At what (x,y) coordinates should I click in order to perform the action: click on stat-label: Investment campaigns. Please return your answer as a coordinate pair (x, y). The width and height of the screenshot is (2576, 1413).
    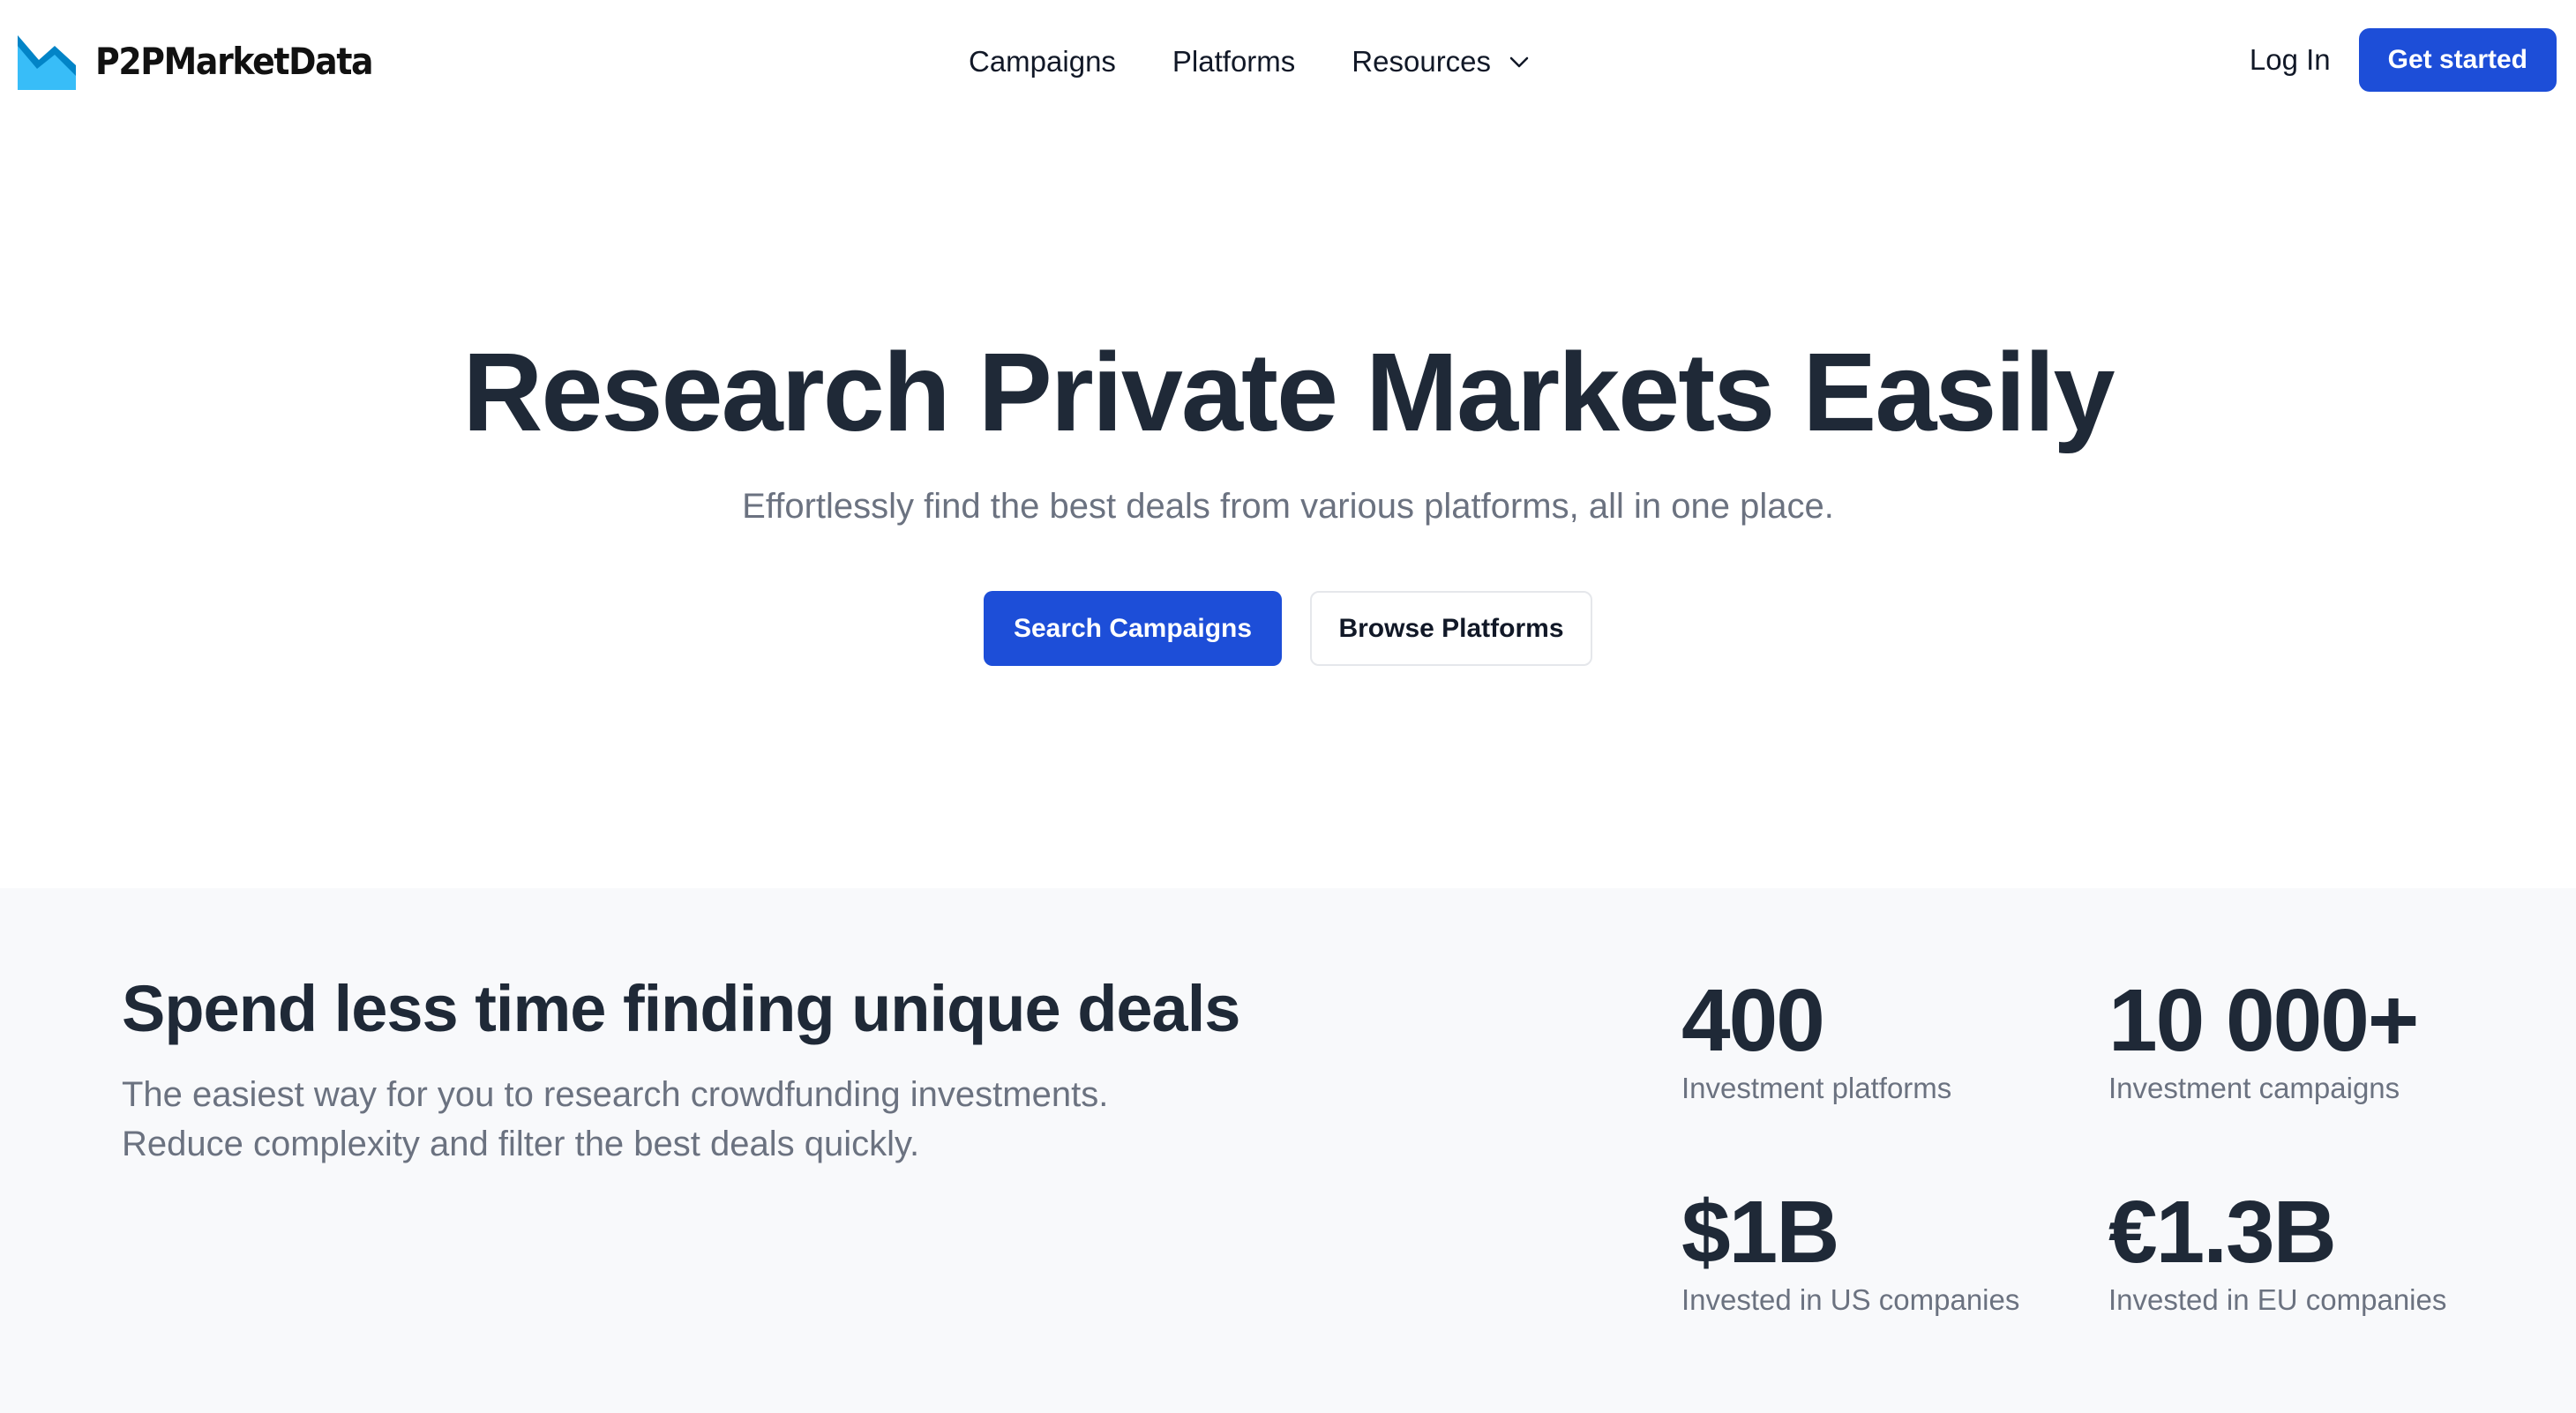
    Looking at the image, I should click on (2254, 1088).